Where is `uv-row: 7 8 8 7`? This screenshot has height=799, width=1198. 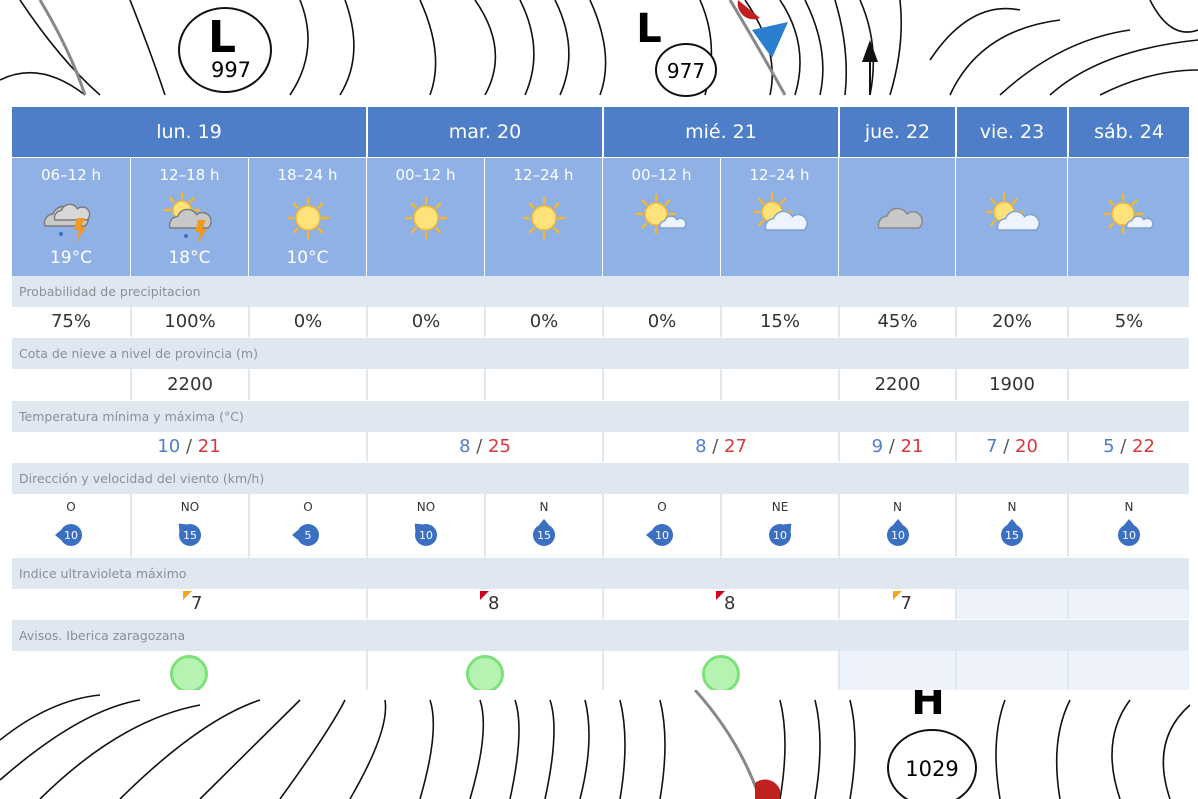 uv-row: 7 8 8 7 is located at coordinates (600, 604).